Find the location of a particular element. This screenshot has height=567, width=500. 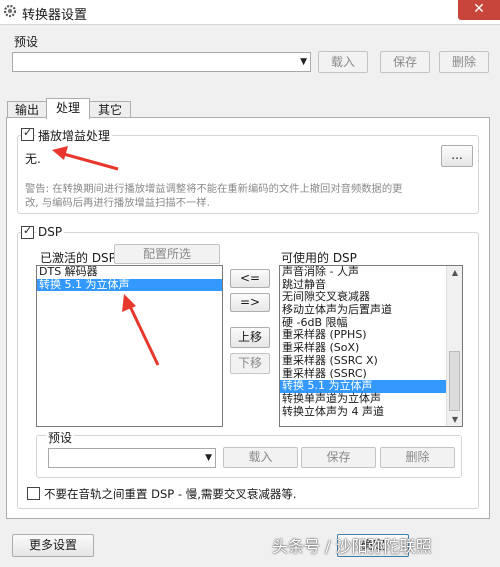

preset-load-button: 载入 is located at coordinates (343, 62).